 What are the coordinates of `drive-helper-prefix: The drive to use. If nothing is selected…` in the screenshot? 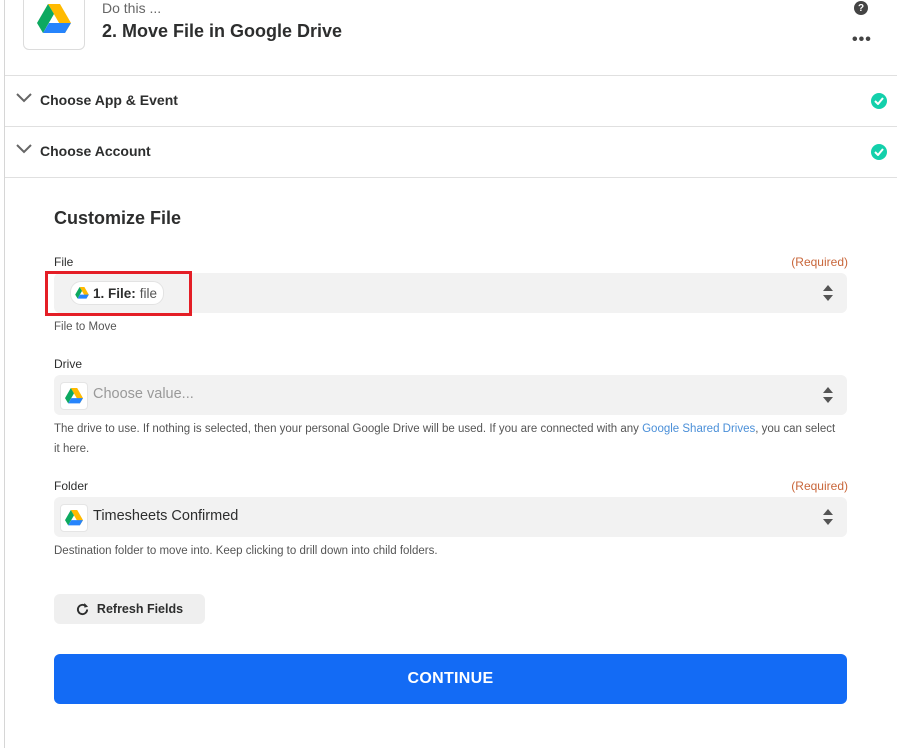 It's located at (348, 429).